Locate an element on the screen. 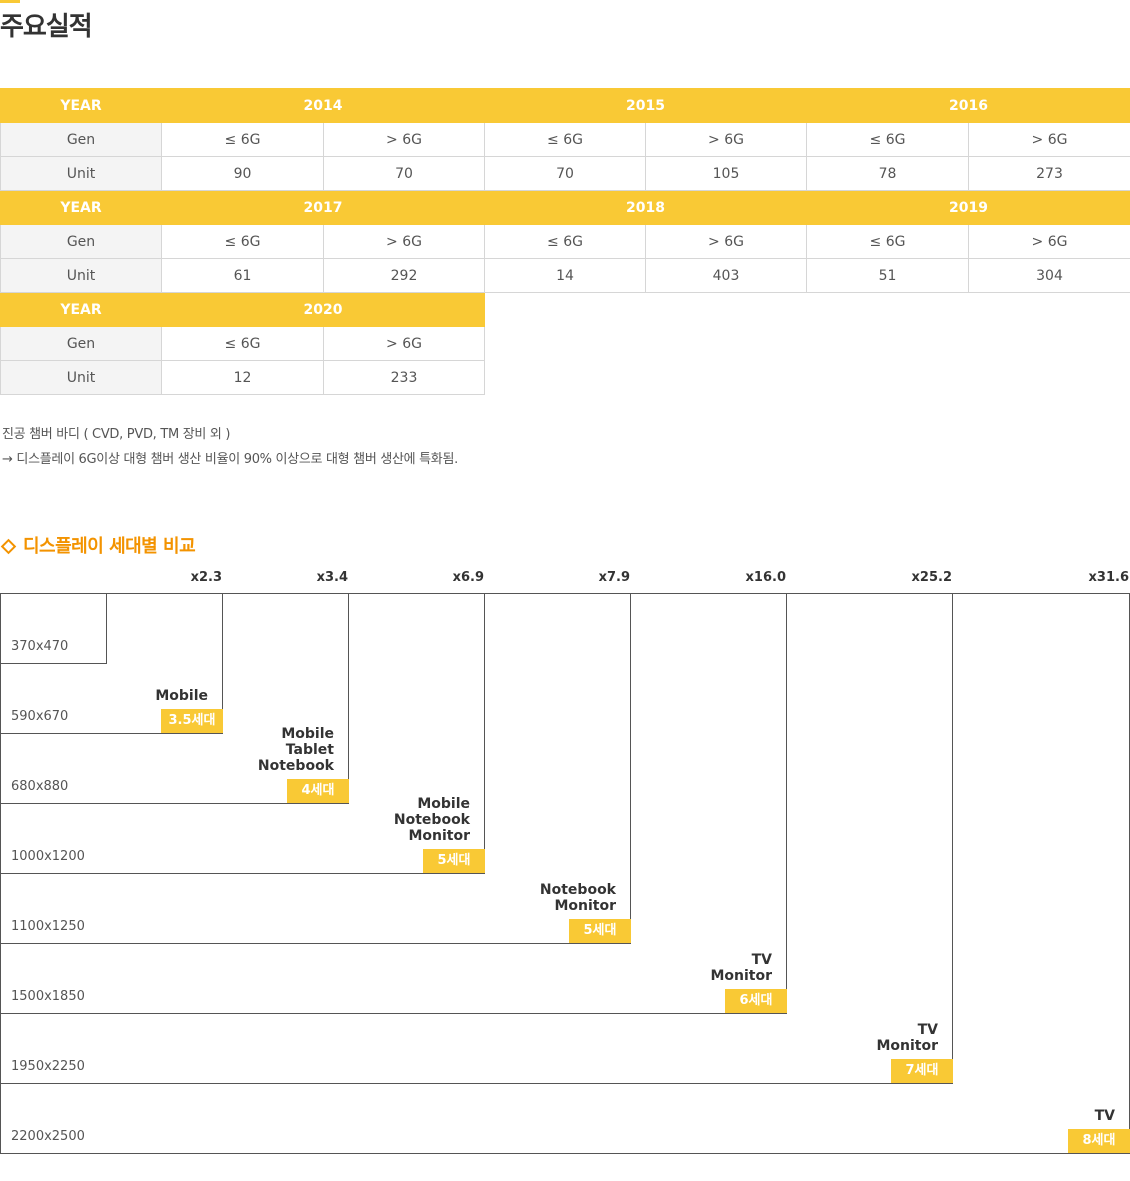 The image size is (1130, 1181). year-header: 2014 is located at coordinates (323, 105).